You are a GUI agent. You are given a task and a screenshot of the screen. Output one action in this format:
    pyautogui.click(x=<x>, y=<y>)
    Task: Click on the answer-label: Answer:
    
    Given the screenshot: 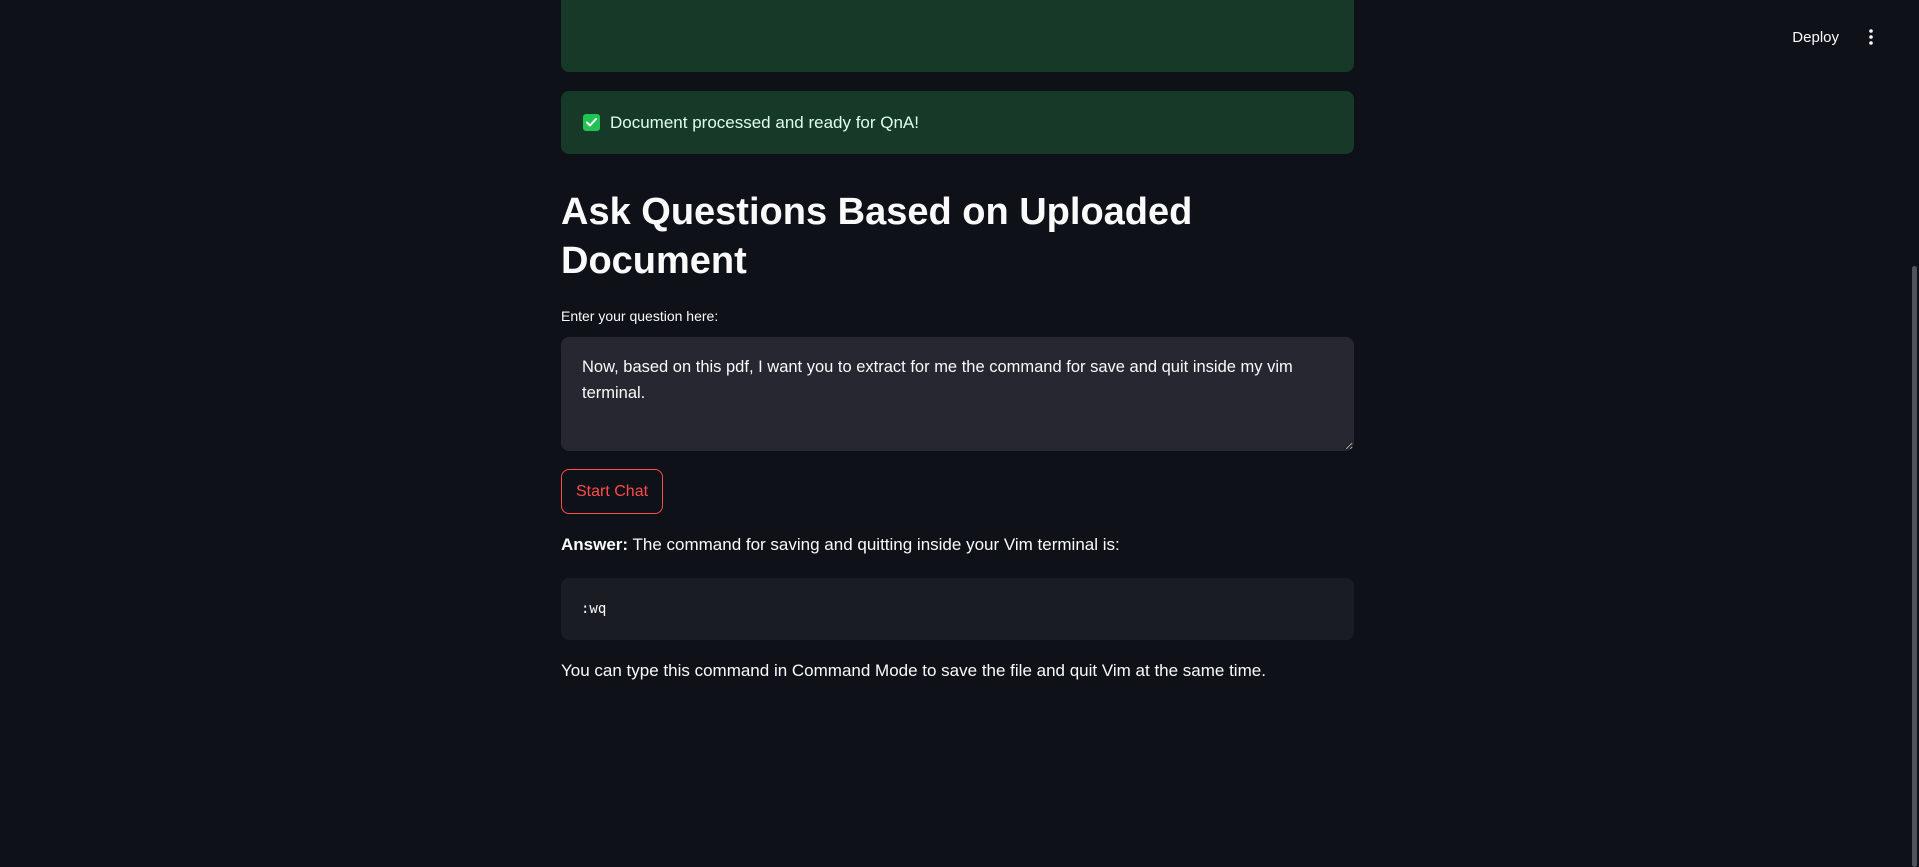 What is the action you would take?
    pyautogui.click(x=595, y=544)
    